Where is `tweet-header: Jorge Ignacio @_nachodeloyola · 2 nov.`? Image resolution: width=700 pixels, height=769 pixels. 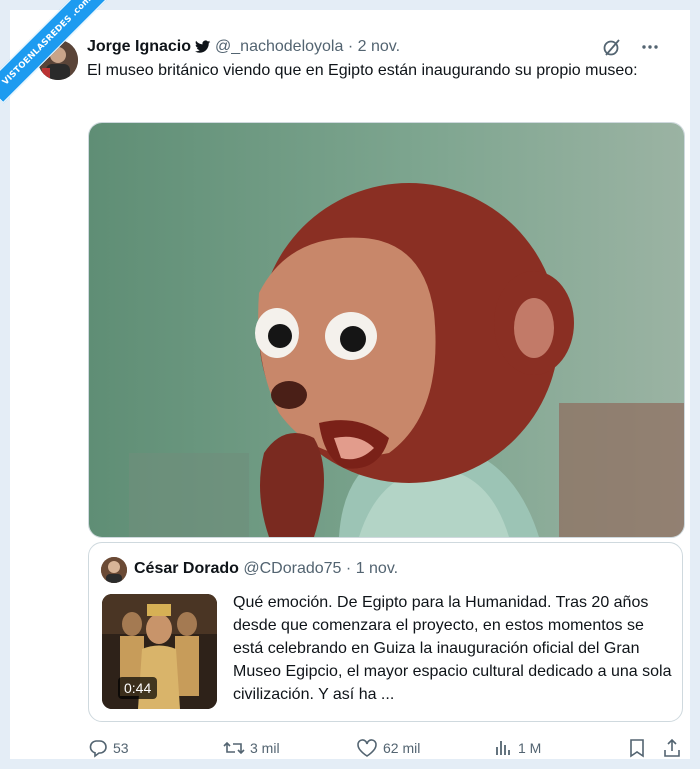
tweet-header: Jorge Ignacio @_nachodeloyola · 2 nov. is located at coordinates (243, 48).